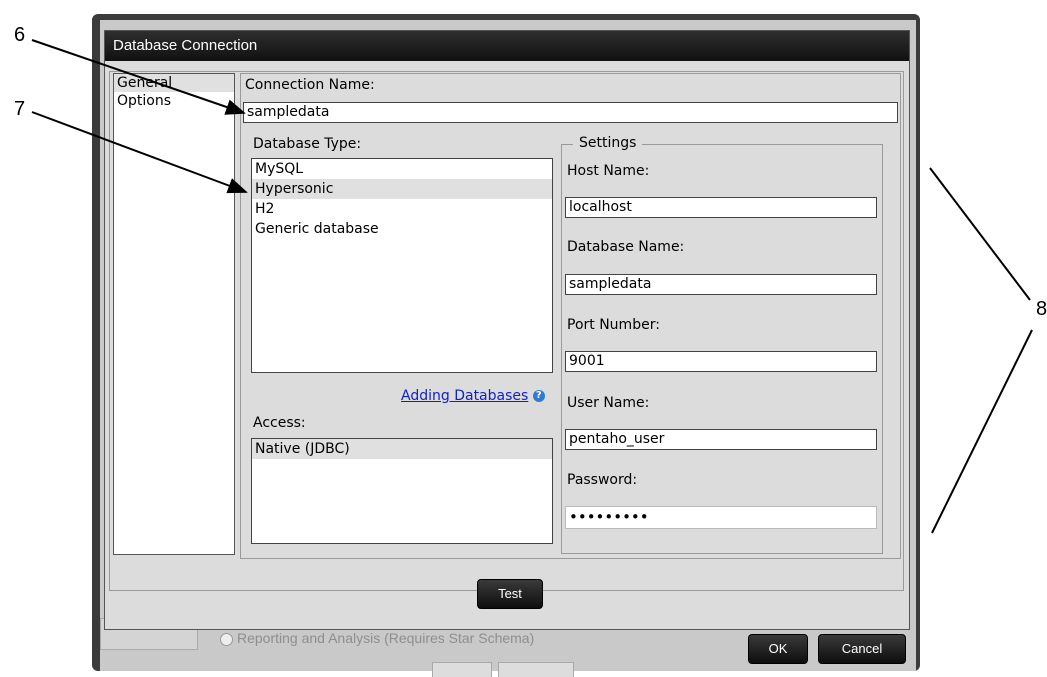  I want to click on callout-number-7: 7, so click(20, 109).